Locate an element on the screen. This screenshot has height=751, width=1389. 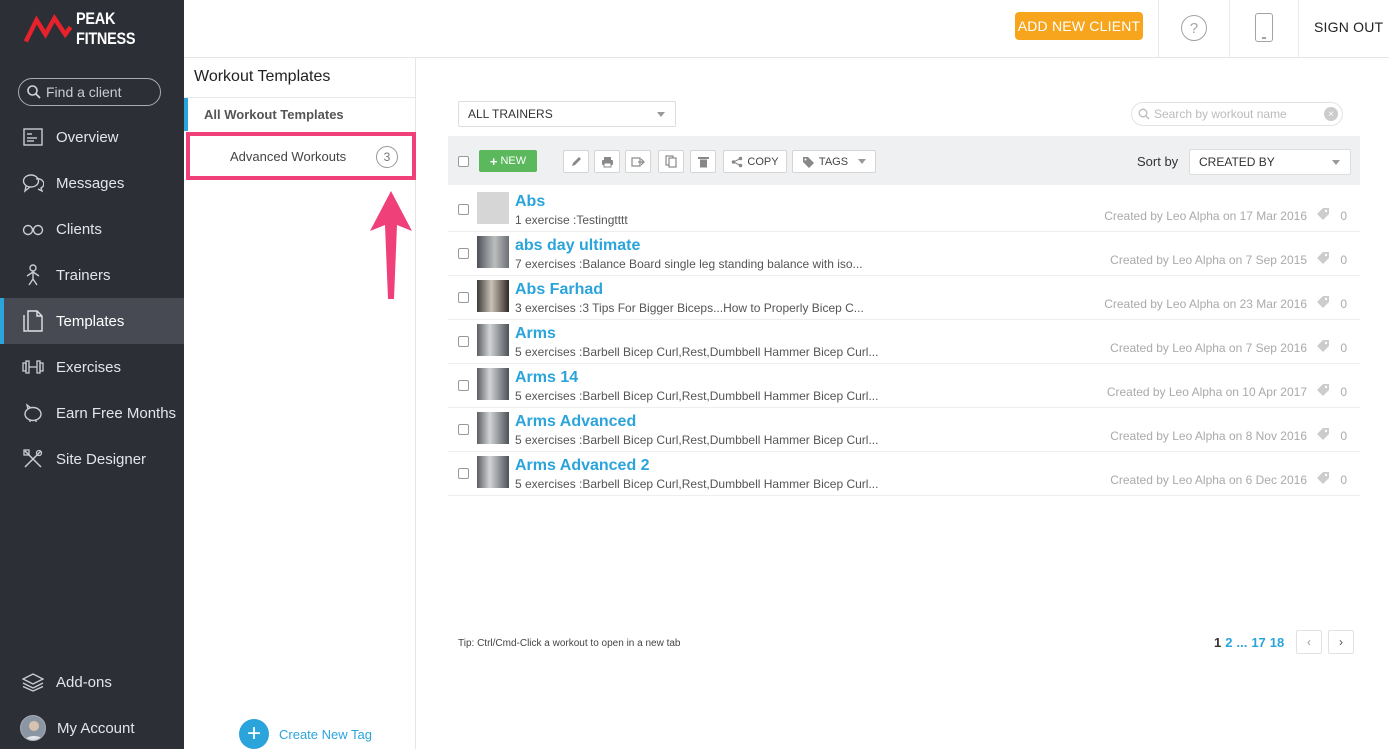
workout-search: × is located at coordinates (1237, 114).